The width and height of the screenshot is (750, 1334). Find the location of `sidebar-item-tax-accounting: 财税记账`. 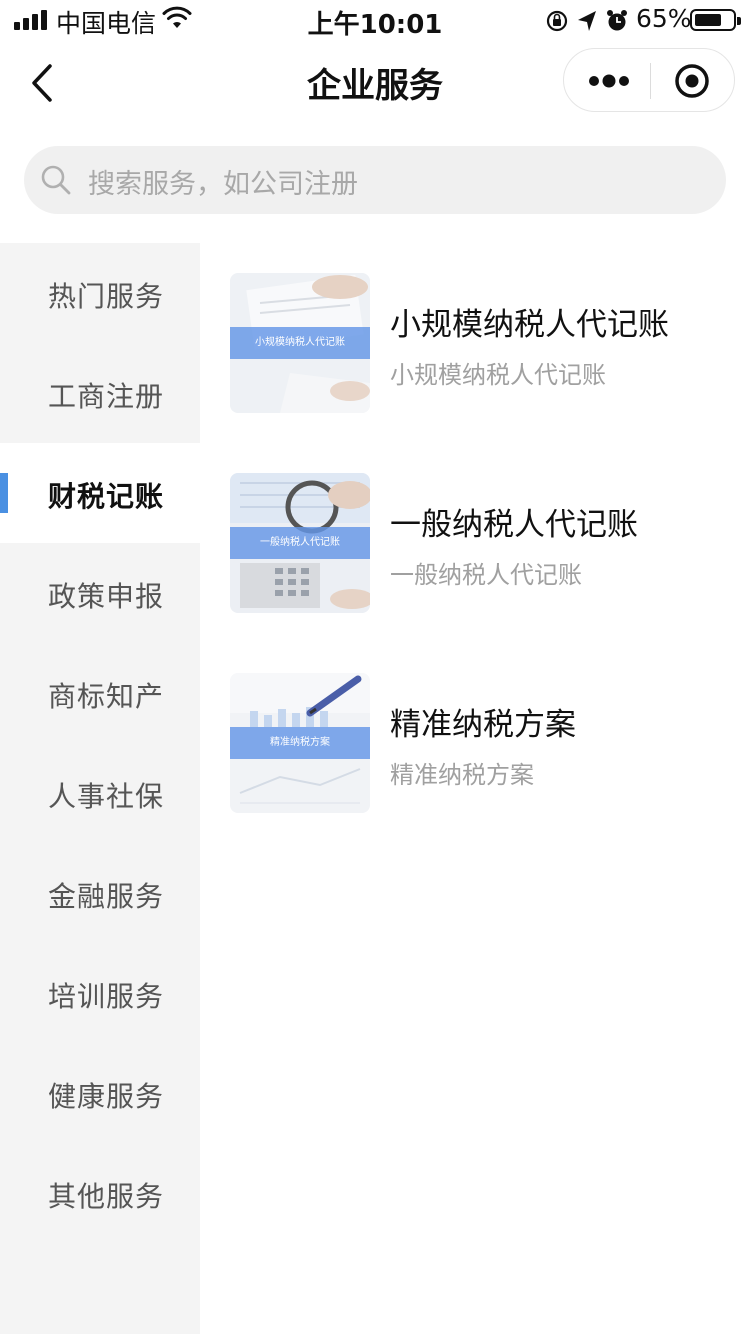

sidebar-item-tax-accounting: 财税记账 is located at coordinates (100, 493).